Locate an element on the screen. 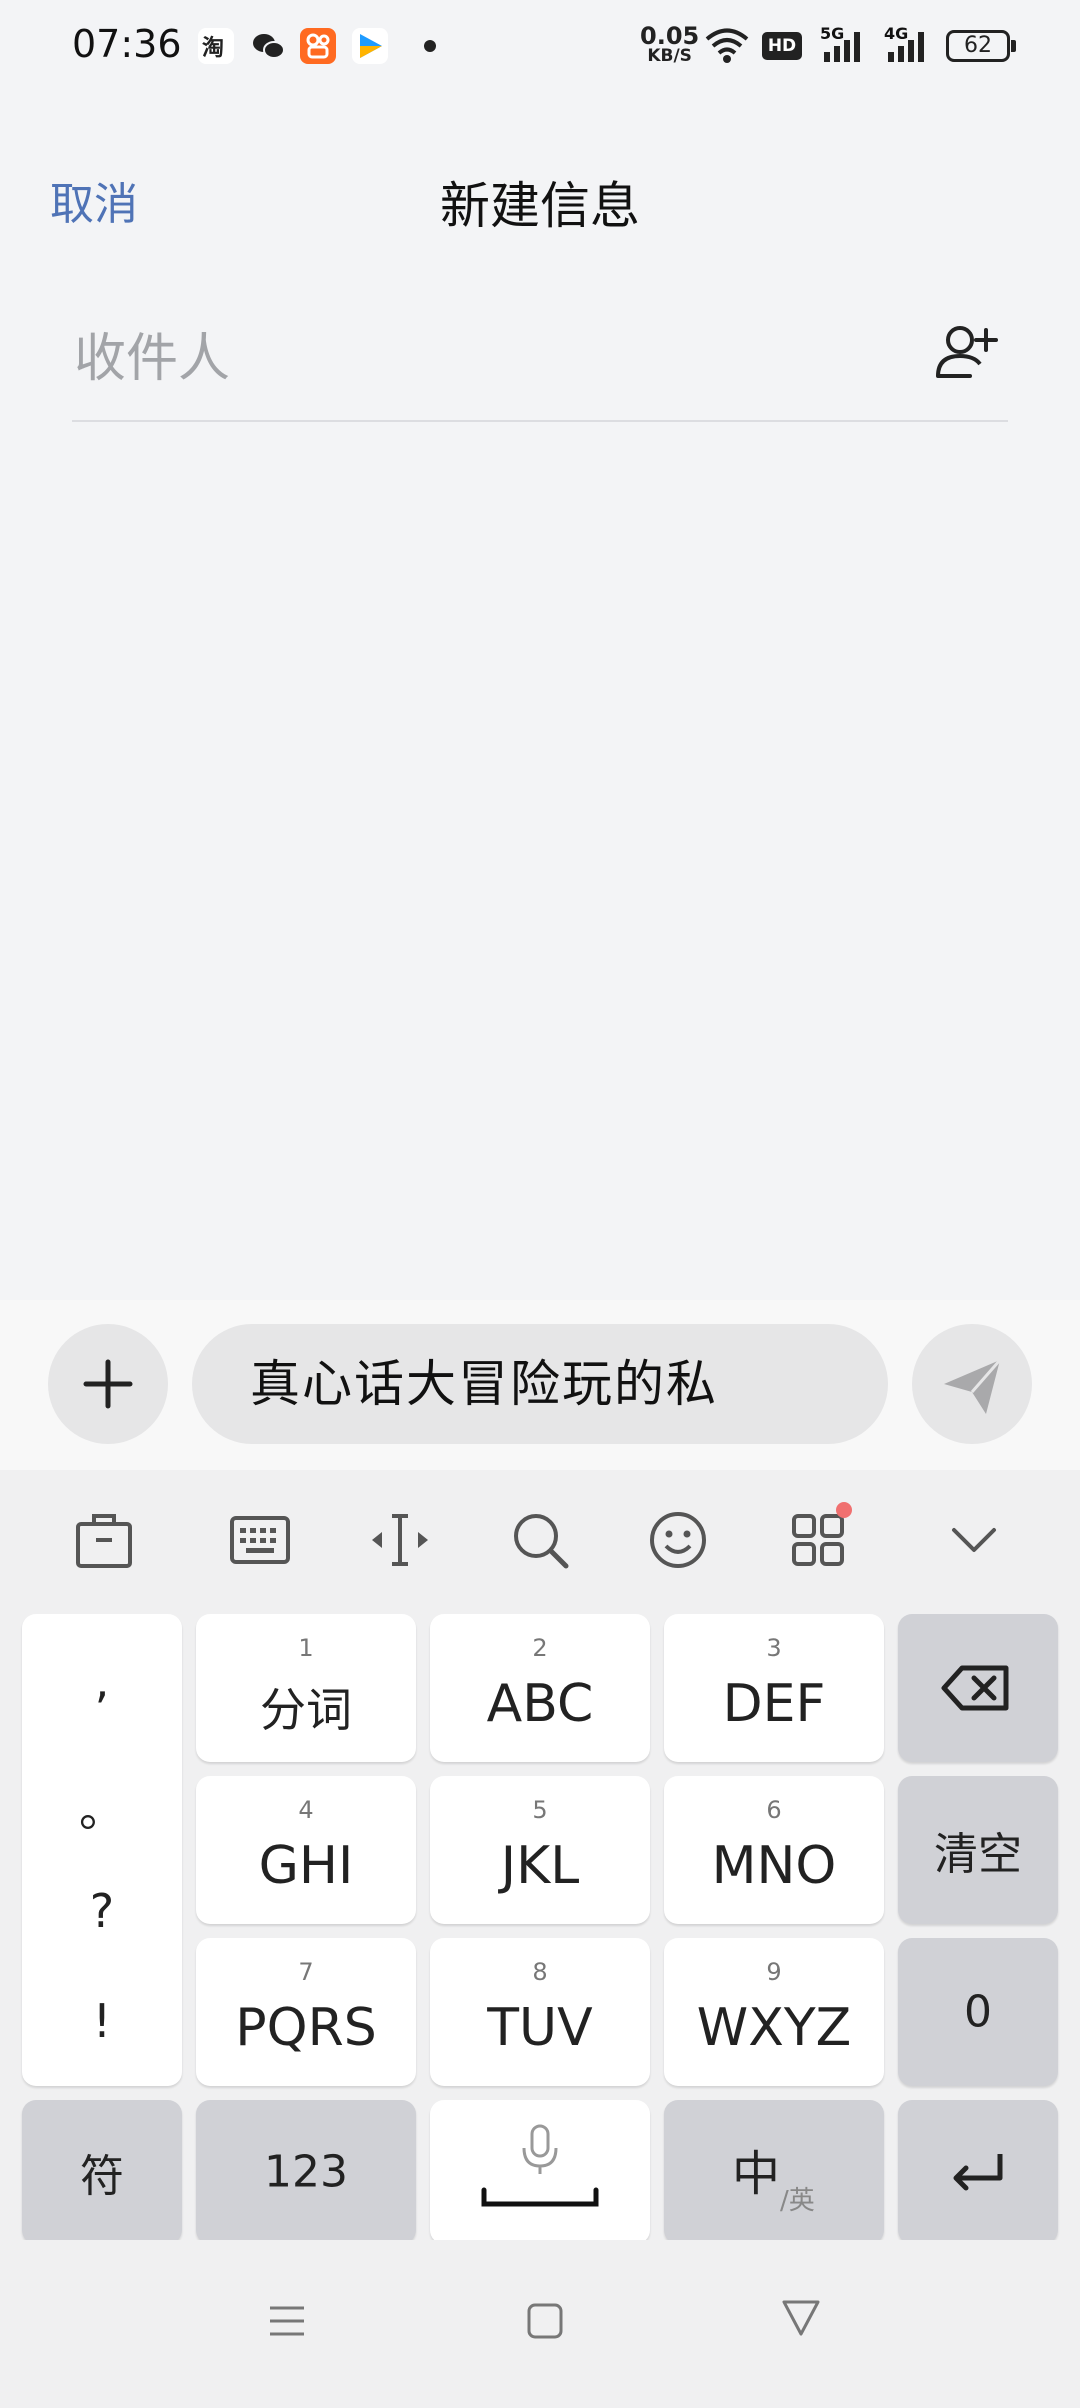  key-number: 5 is located at coordinates (540, 1810).